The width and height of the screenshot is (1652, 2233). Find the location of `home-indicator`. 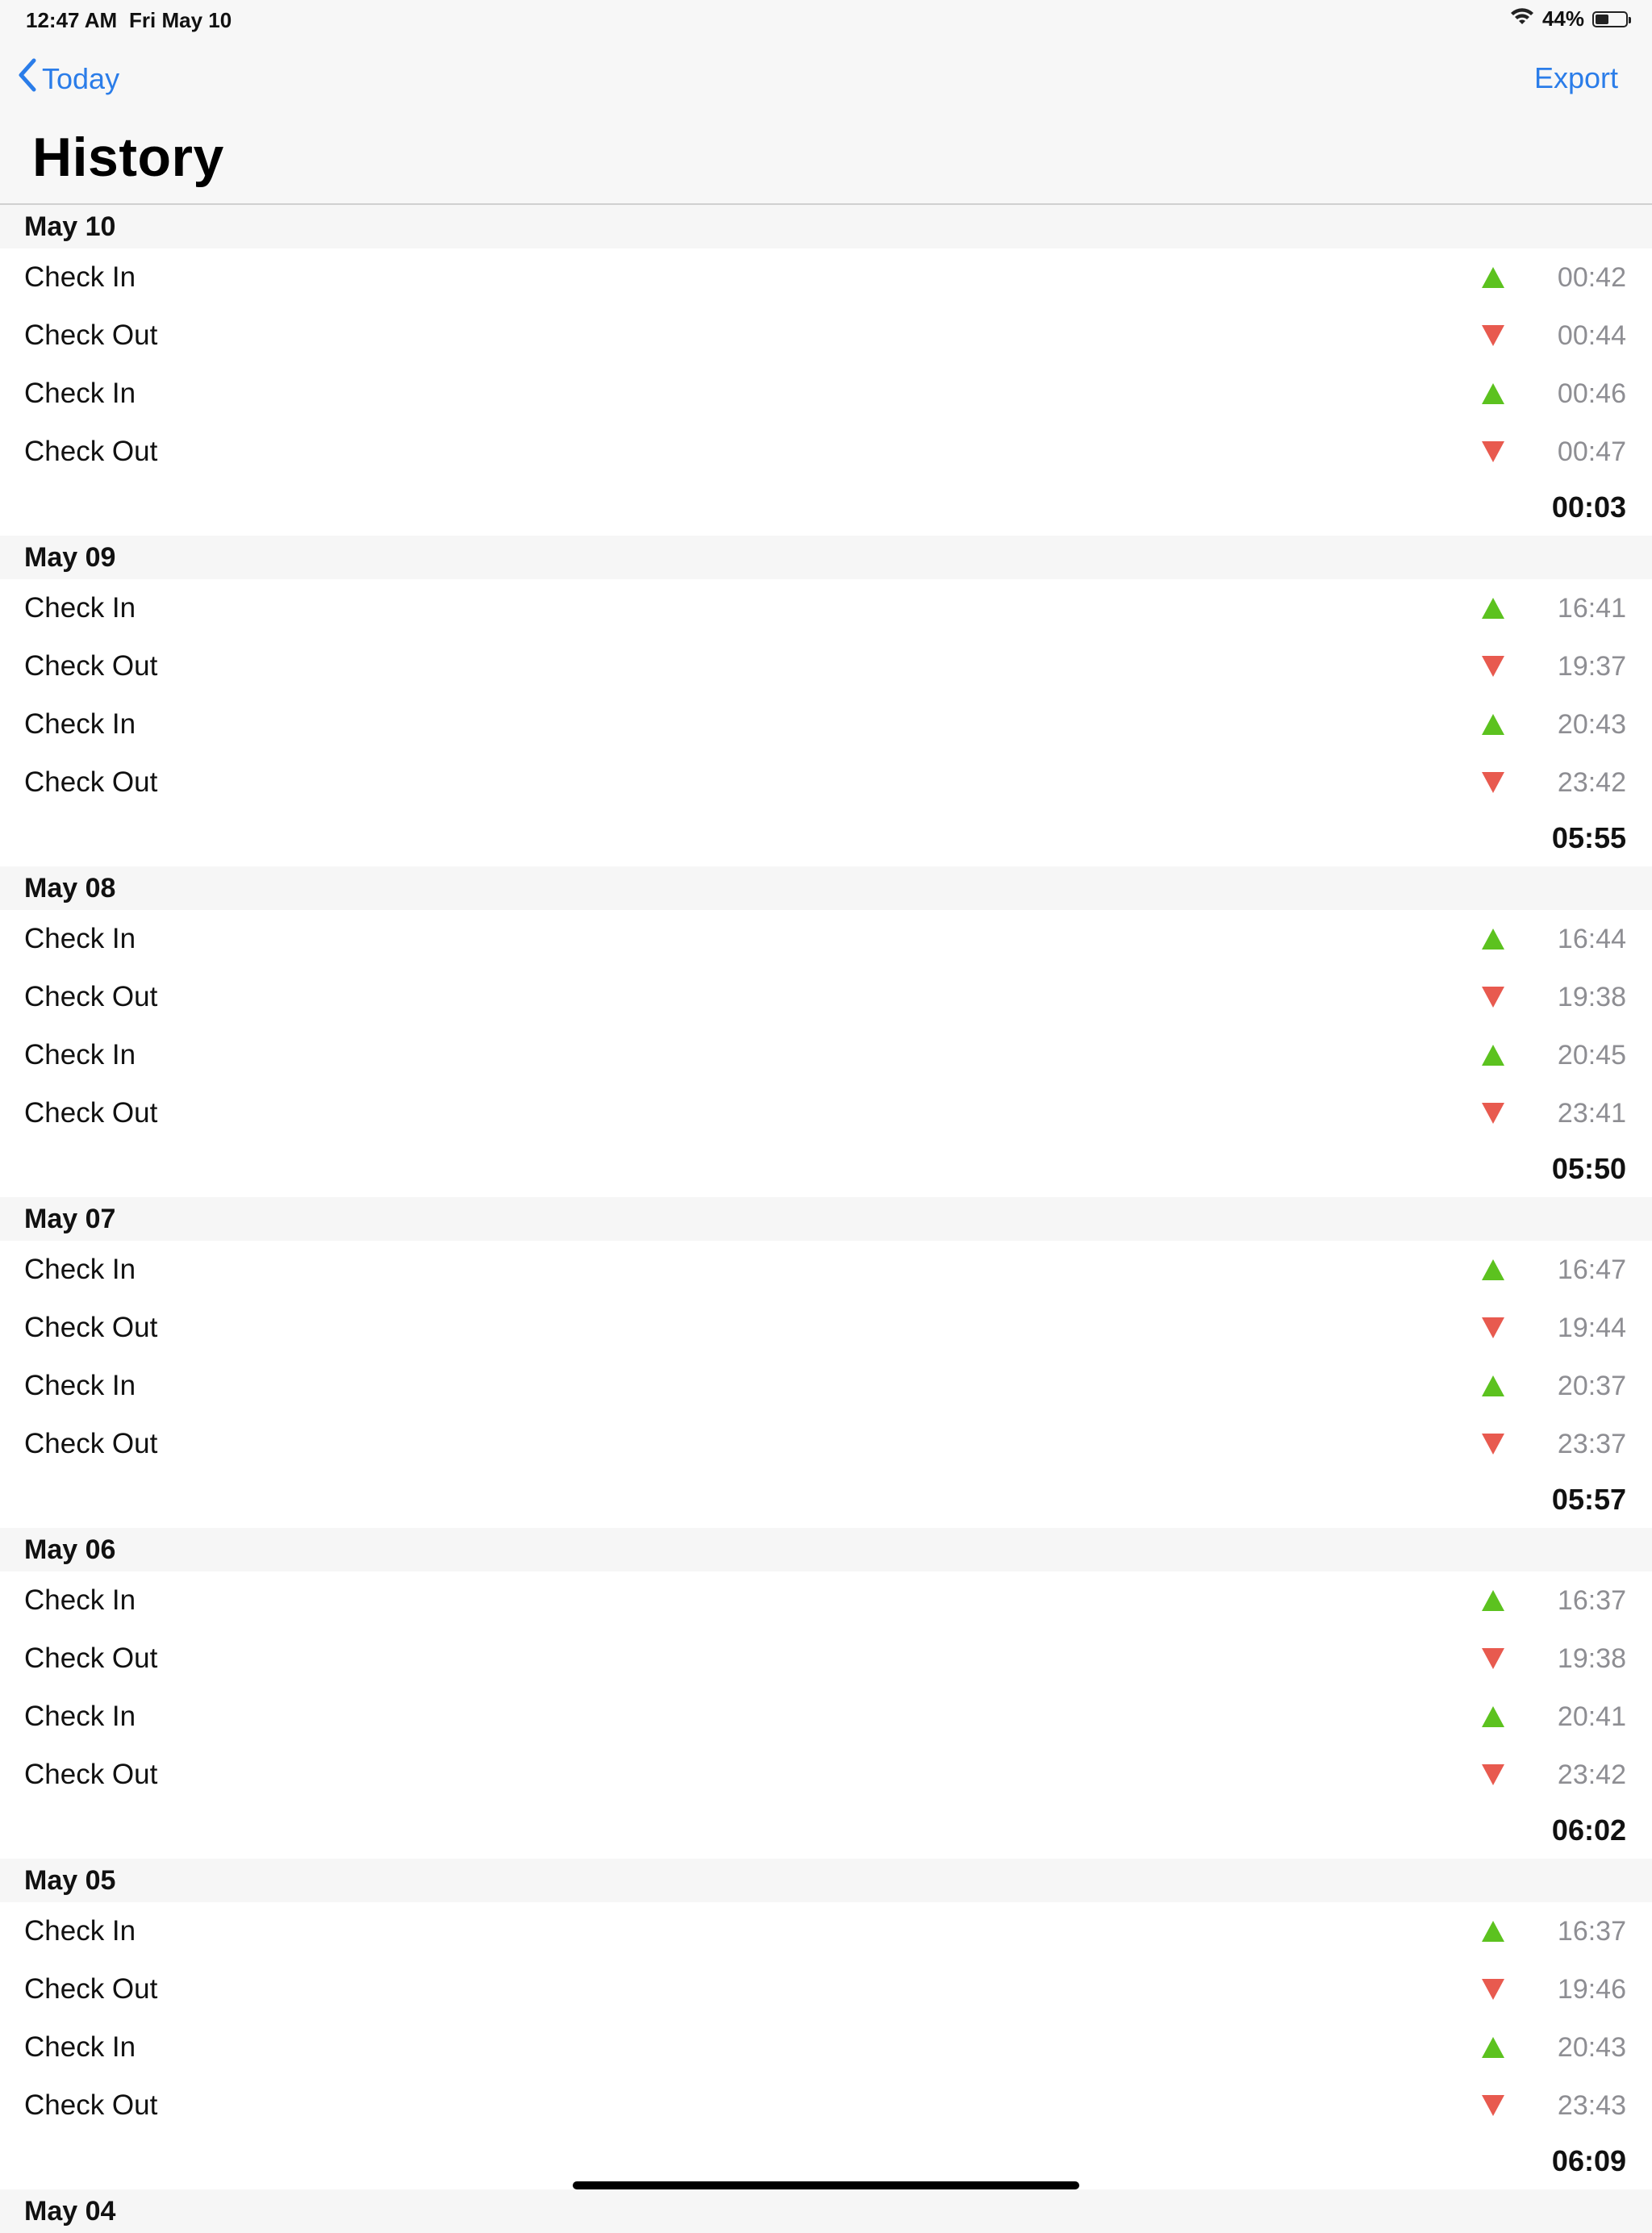

home-indicator is located at coordinates (826, 2185).